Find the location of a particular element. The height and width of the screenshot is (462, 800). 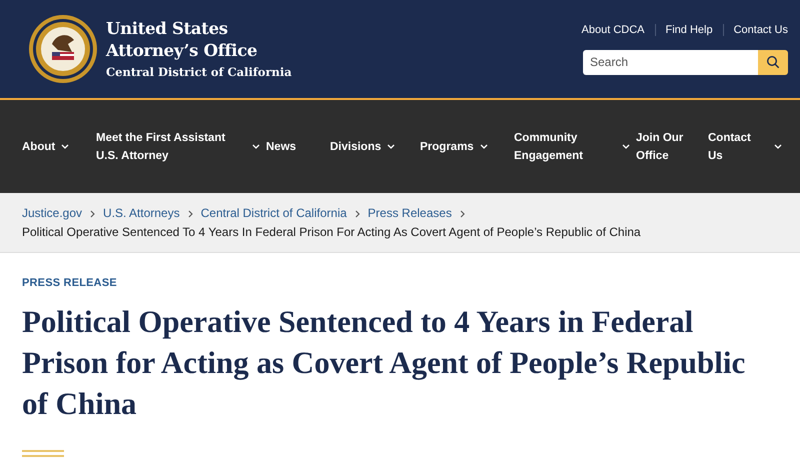

nav-menu-item: About is located at coordinates (59, 147).